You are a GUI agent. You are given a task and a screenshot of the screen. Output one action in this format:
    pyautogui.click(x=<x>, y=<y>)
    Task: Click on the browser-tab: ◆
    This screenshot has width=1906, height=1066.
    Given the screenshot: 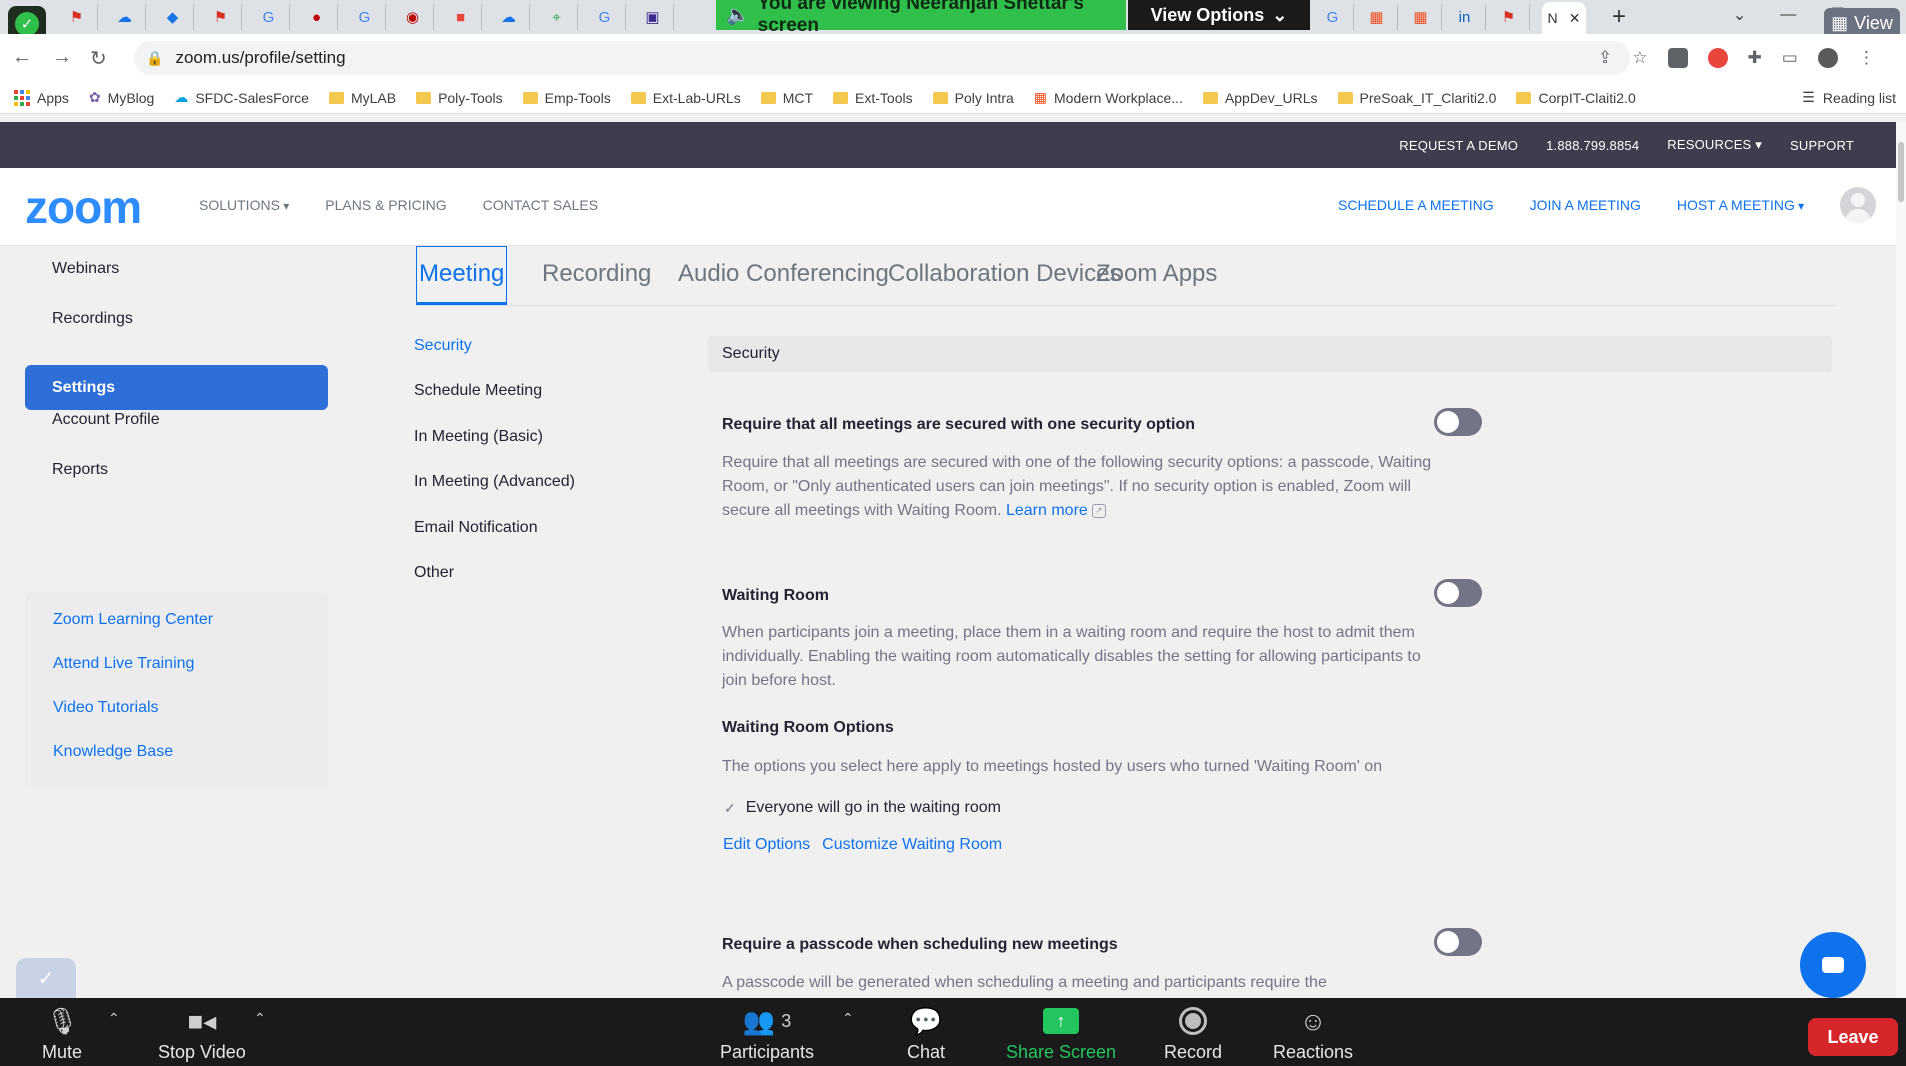 What is the action you would take?
    pyautogui.click(x=173, y=17)
    